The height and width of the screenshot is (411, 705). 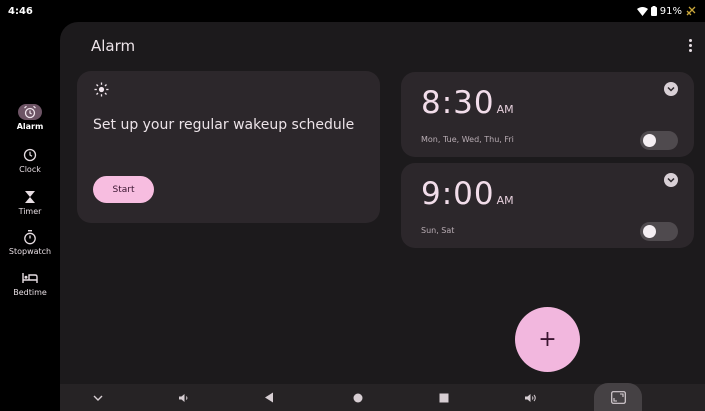 I want to click on rail-item-timer: Timer, so click(x=30, y=202).